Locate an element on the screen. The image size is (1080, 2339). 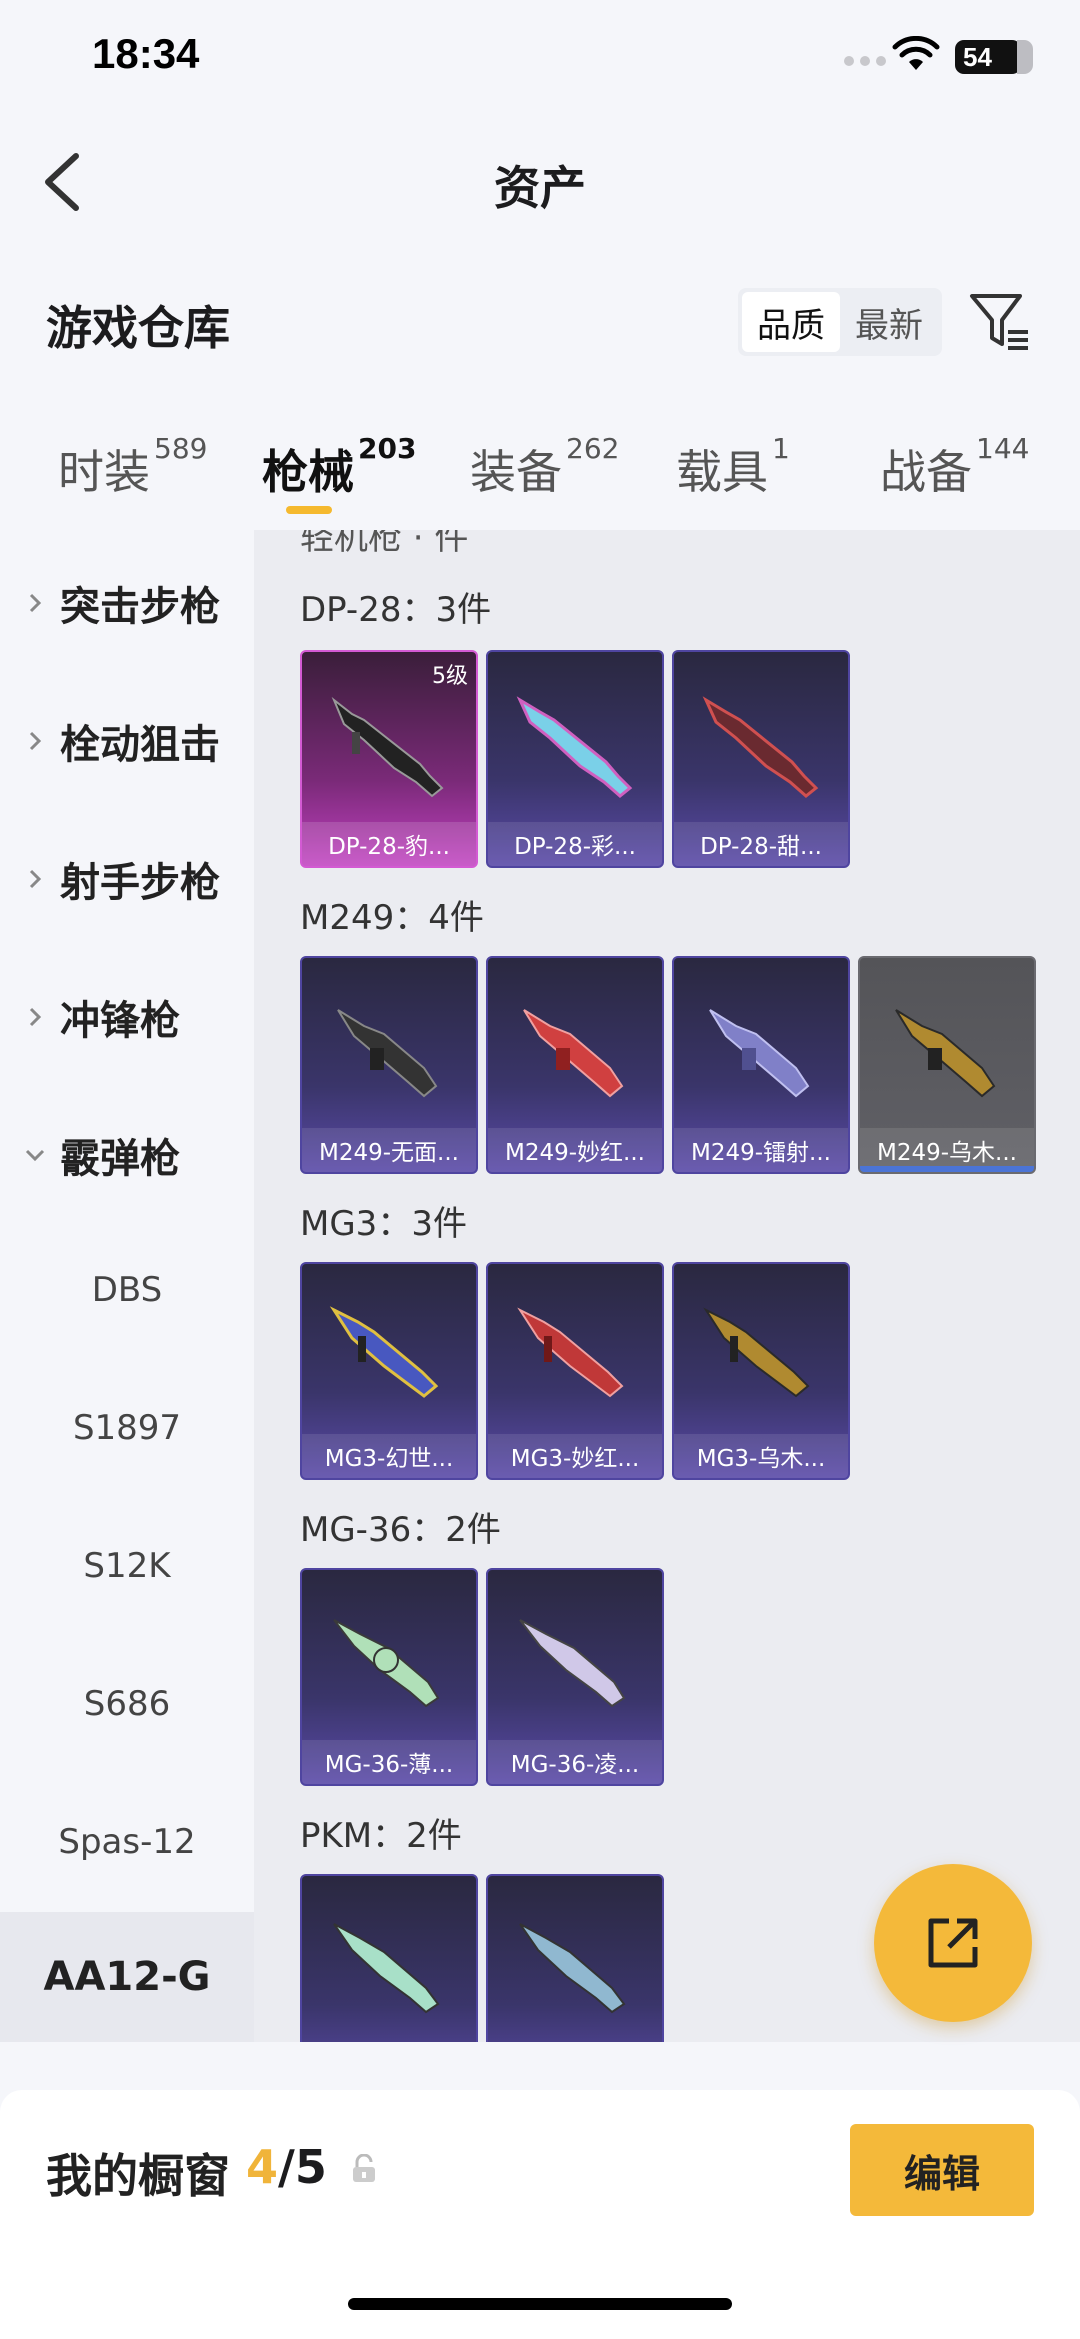
tab-firearms: 枪械 203 is located at coordinates (339, 467).